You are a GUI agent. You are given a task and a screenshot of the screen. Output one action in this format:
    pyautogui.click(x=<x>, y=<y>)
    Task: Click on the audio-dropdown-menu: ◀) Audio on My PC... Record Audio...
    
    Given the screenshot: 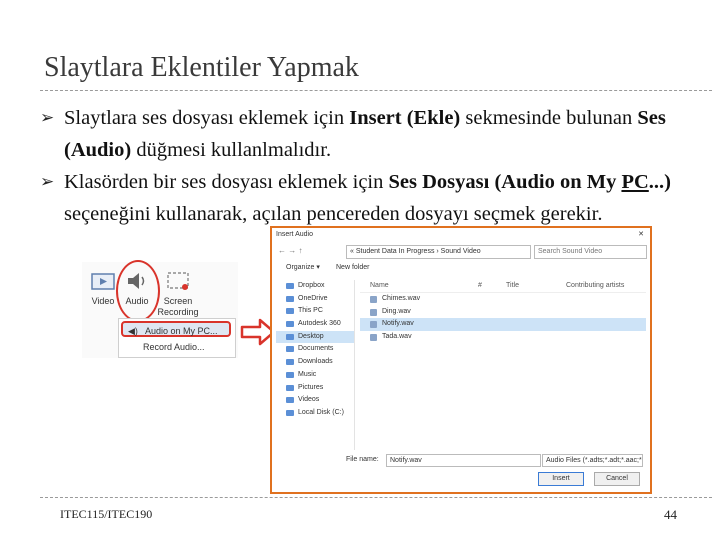 What is the action you would take?
    pyautogui.click(x=177, y=338)
    